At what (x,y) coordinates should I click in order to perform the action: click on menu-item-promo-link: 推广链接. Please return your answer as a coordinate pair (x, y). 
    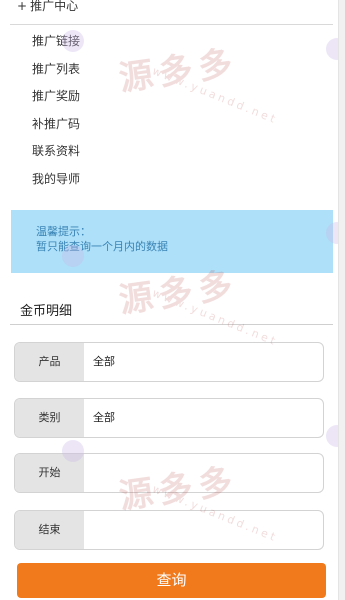
    Looking at the image, I should click on (56, 44).